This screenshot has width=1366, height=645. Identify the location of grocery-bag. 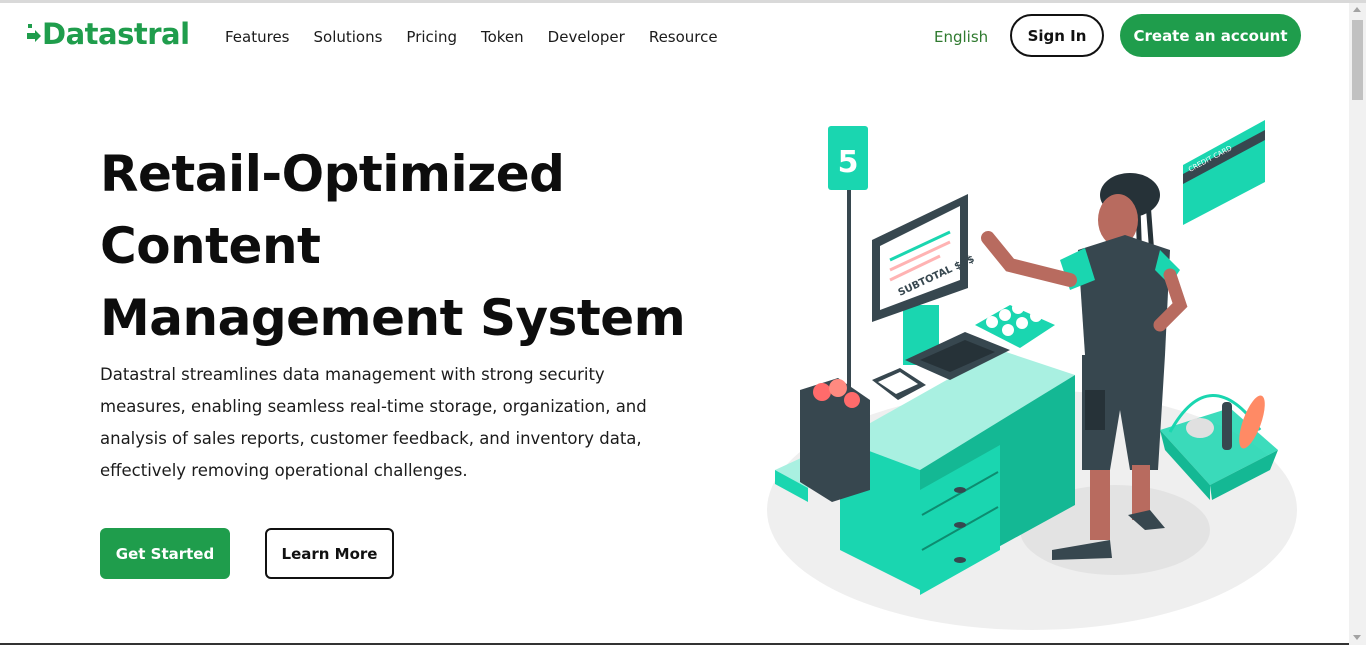
(835, 440).